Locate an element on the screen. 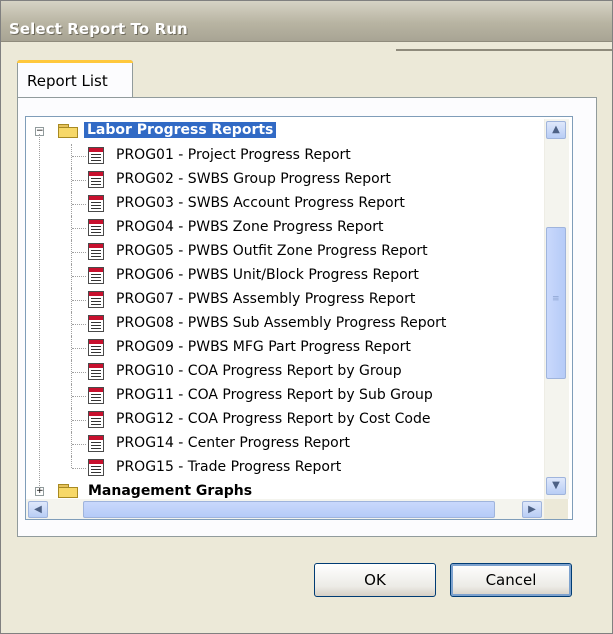  horizontal-scroll-thumb is located at coordinates (289, 509).